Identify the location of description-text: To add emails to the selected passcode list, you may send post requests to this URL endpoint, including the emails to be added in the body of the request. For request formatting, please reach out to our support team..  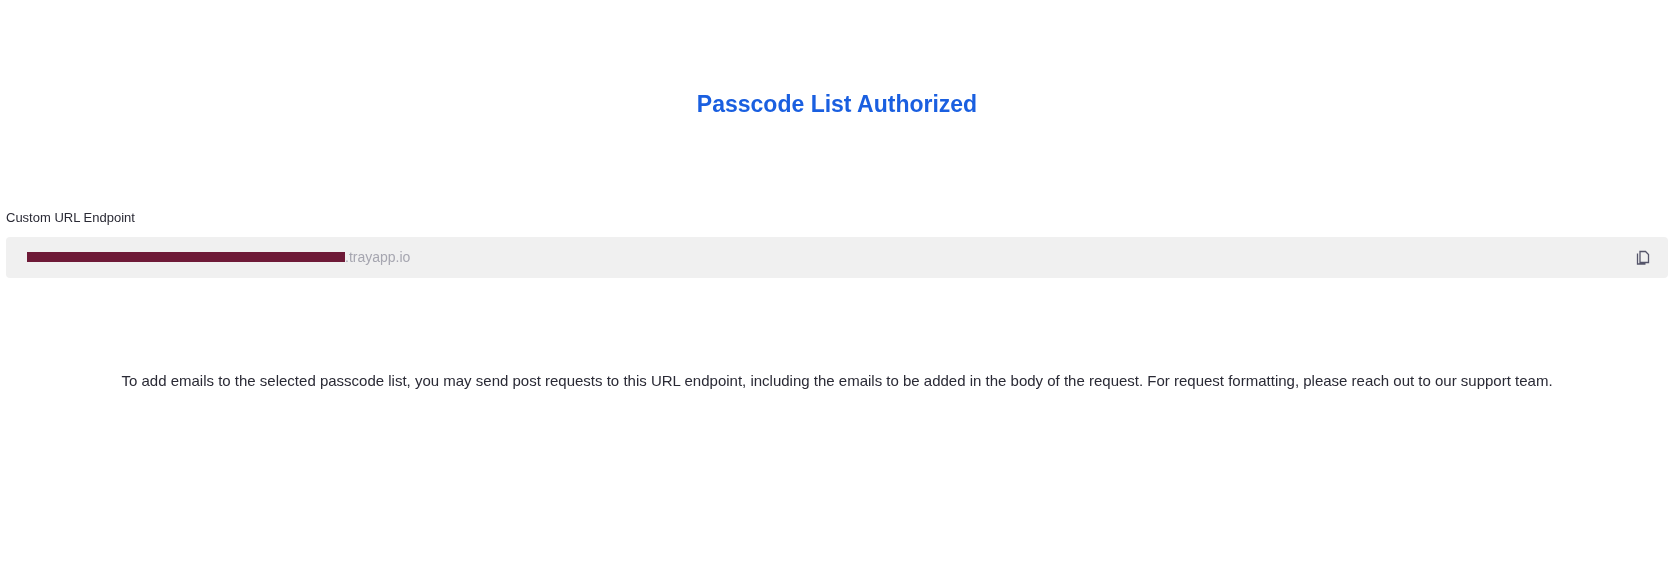
(837, 380).